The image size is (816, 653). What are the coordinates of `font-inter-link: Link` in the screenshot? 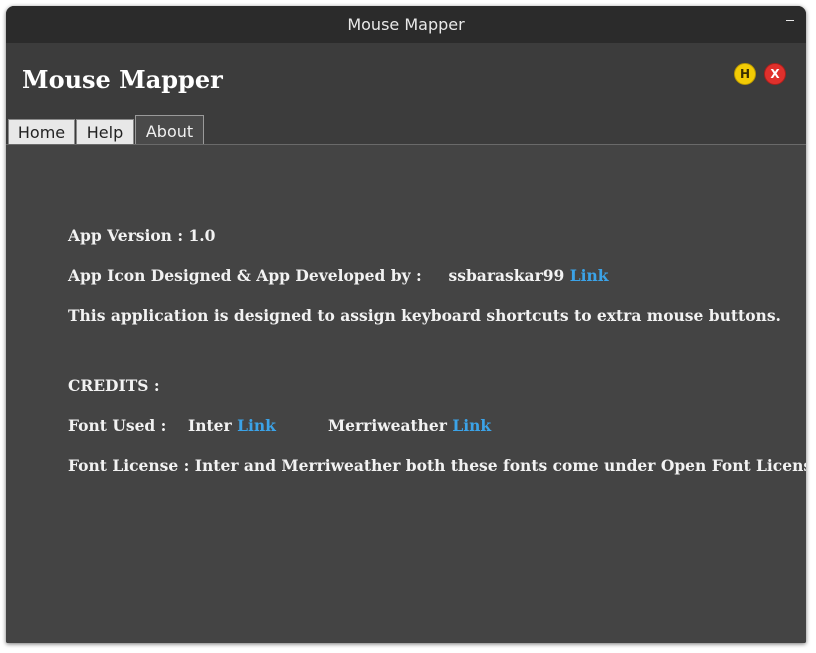 It's located at (256, 425).